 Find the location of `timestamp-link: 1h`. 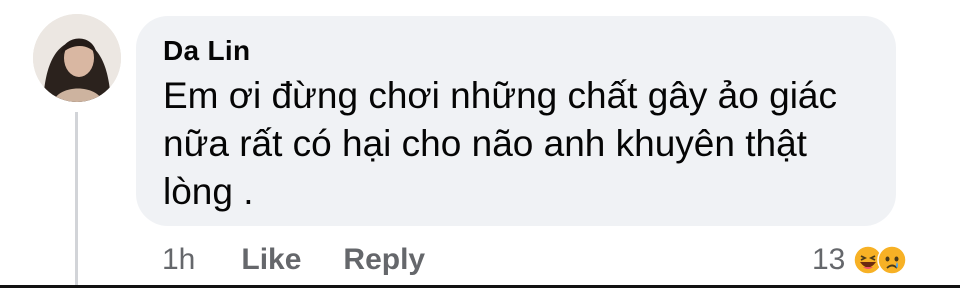

timestamp-link: 1h is located at coordinates (178, 260).